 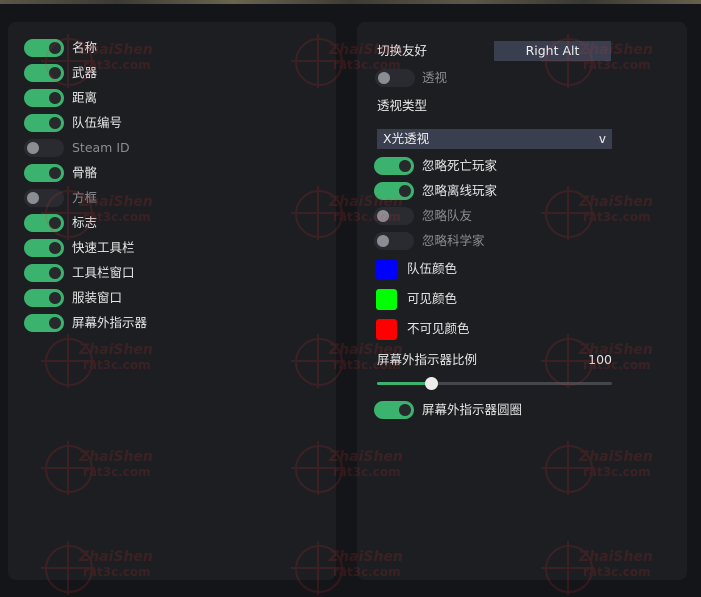 What do you see at coordinates (494, 383) in the screenshot?
I see `indicator-scale-slider` at bounding box center [494, 383].